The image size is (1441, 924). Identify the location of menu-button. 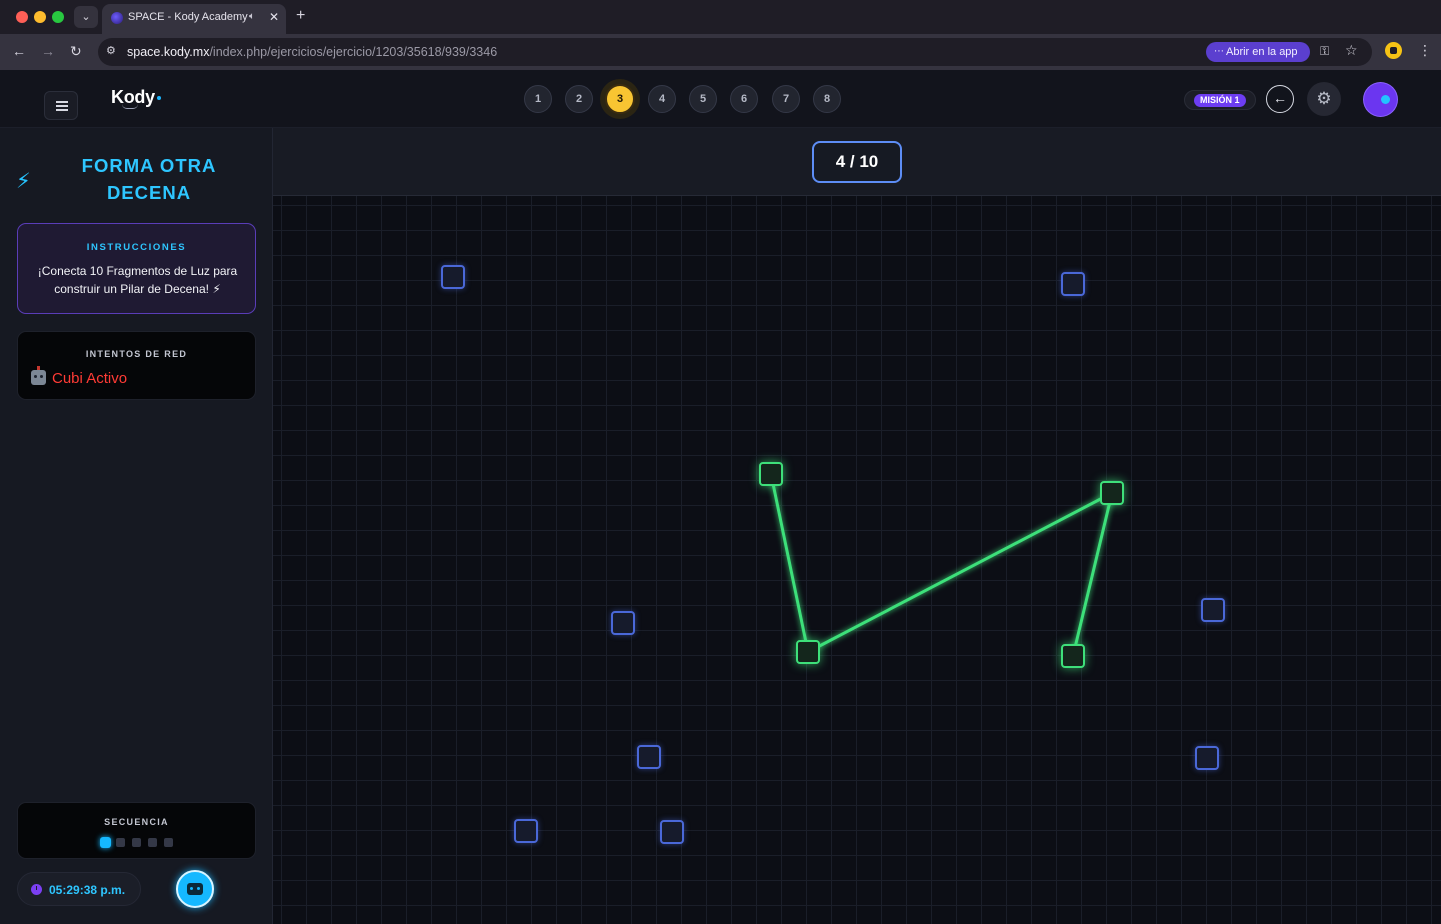
(61, 105).